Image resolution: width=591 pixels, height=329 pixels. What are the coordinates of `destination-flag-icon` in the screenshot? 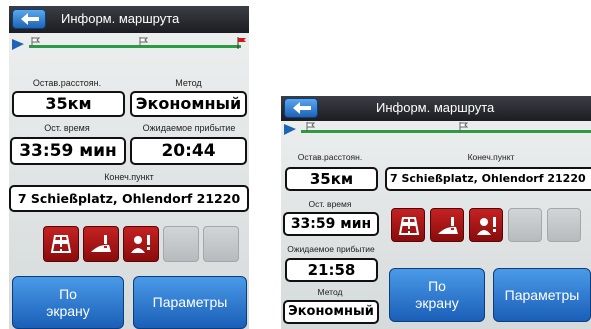 It's located at (241, 43).